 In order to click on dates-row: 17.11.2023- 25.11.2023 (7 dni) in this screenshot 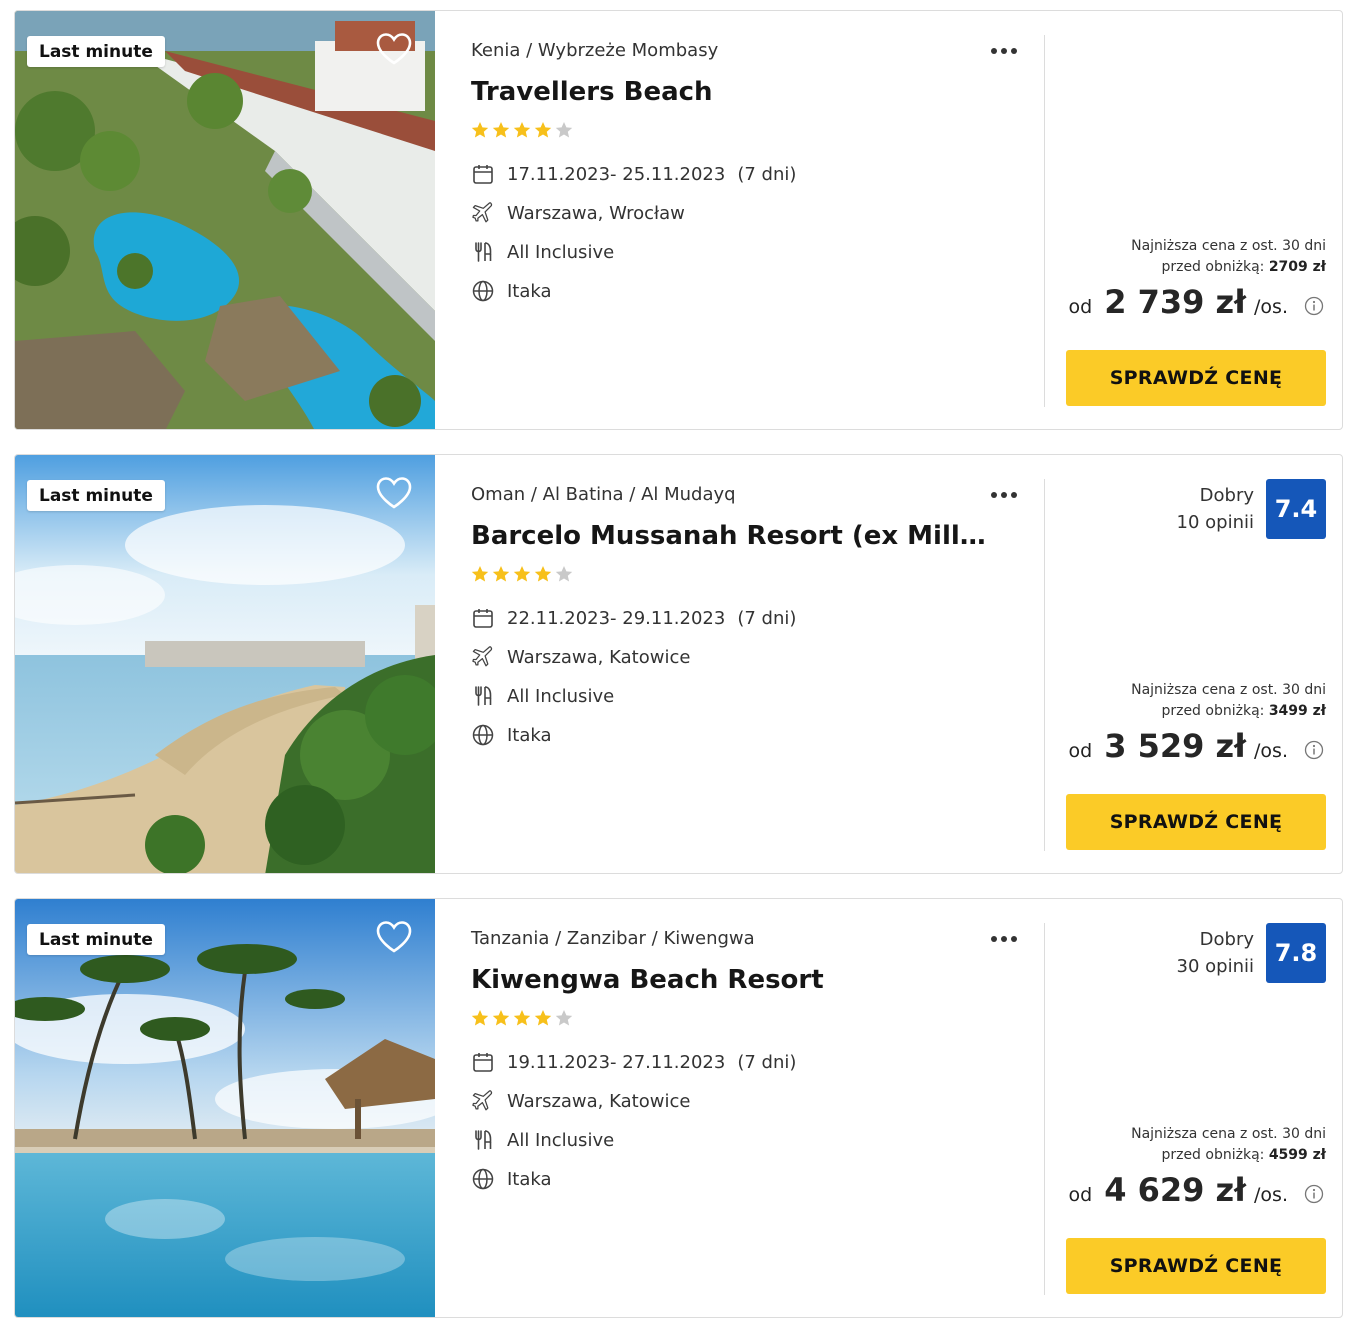, I will do `click(633, 174)`.